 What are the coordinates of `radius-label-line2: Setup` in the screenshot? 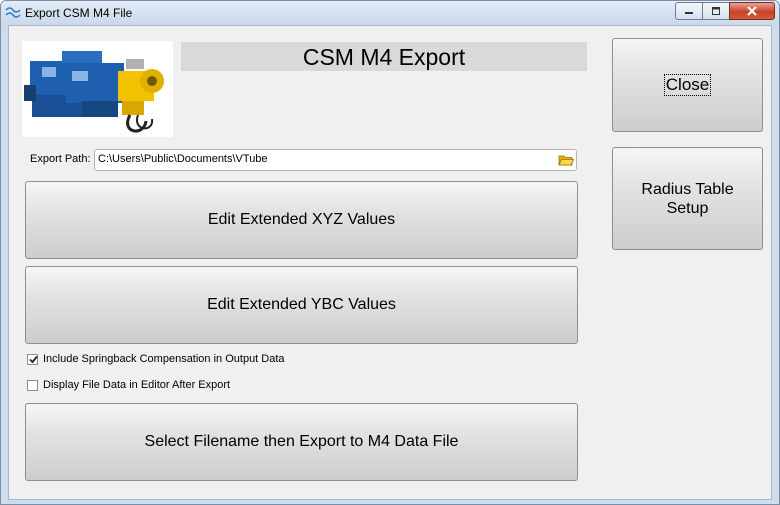 It's located at (687, 208).